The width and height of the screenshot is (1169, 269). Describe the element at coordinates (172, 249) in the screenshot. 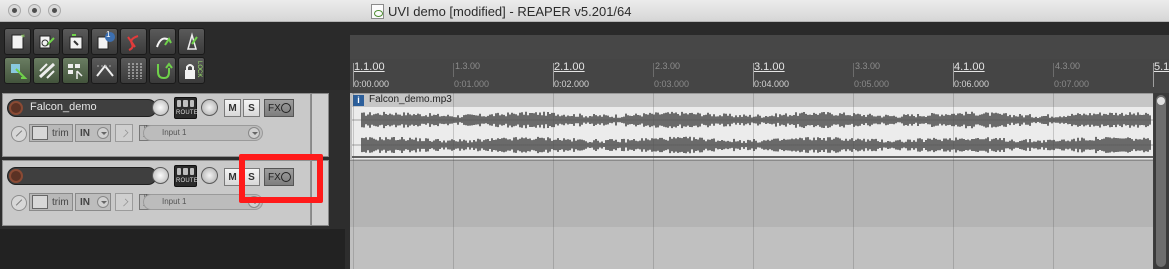

I see `track-control-panel-empty` at that location.